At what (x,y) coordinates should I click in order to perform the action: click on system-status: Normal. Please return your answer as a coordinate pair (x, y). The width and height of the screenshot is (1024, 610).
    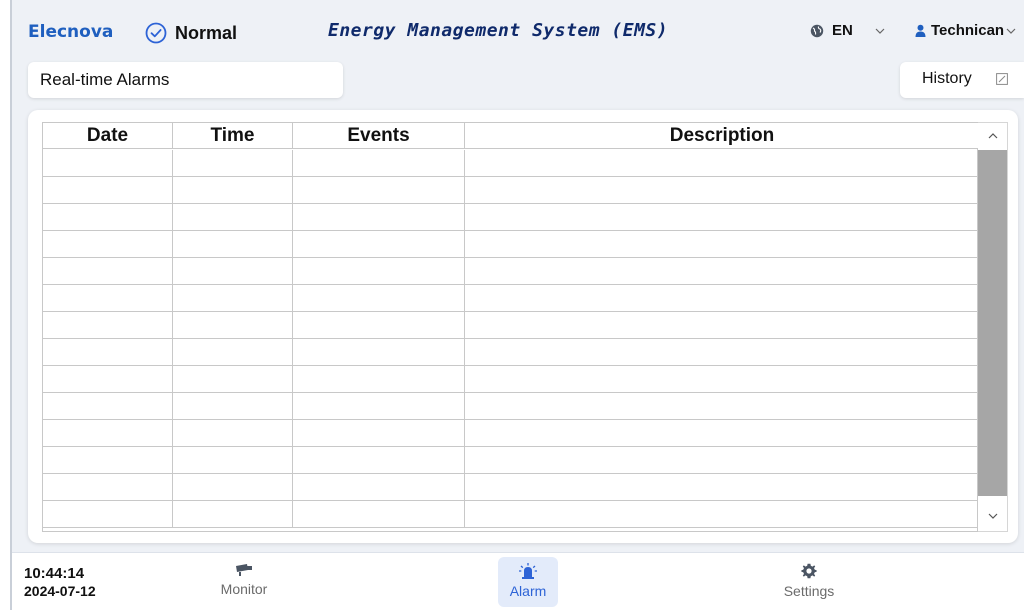
    Looking at the image, I should click on (191, 33).